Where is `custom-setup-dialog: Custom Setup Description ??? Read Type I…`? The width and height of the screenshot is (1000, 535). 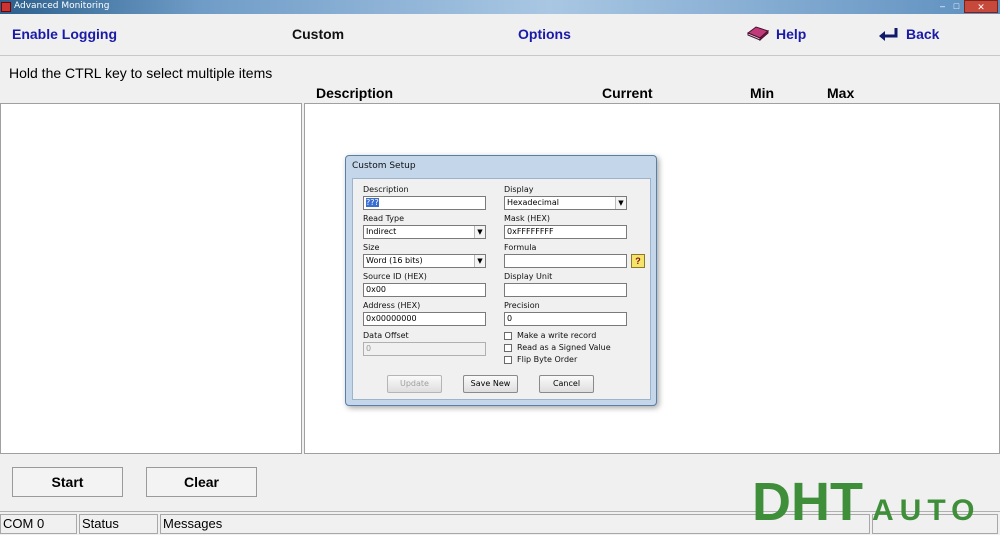 custom-setup-dialog: Custom Setup Description ??? Read Type I… is located at coordinates (501, 280).